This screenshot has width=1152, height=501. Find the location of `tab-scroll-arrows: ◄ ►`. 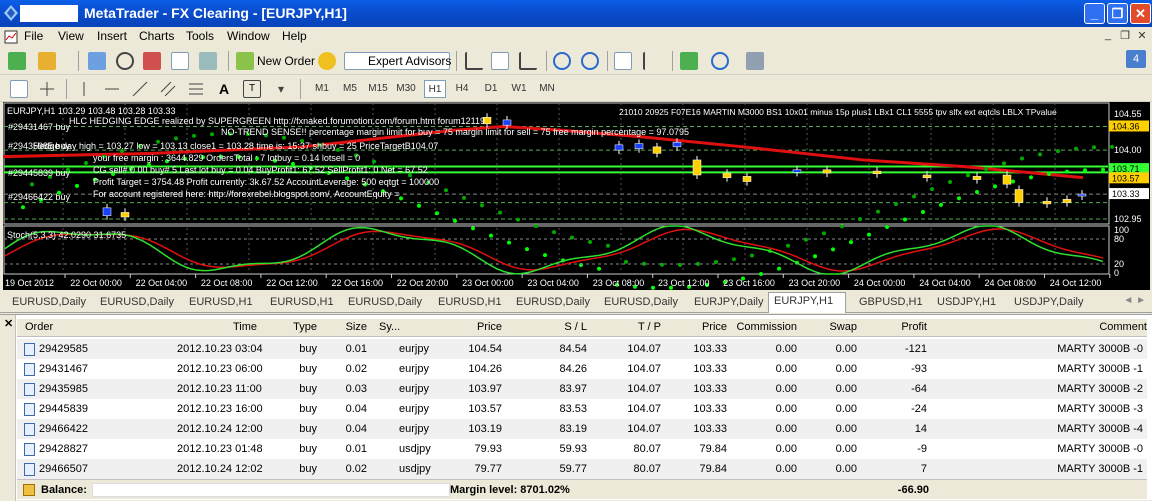

tab-scroll-arrows: ◄ ► is located at coordinates (1134, 300).